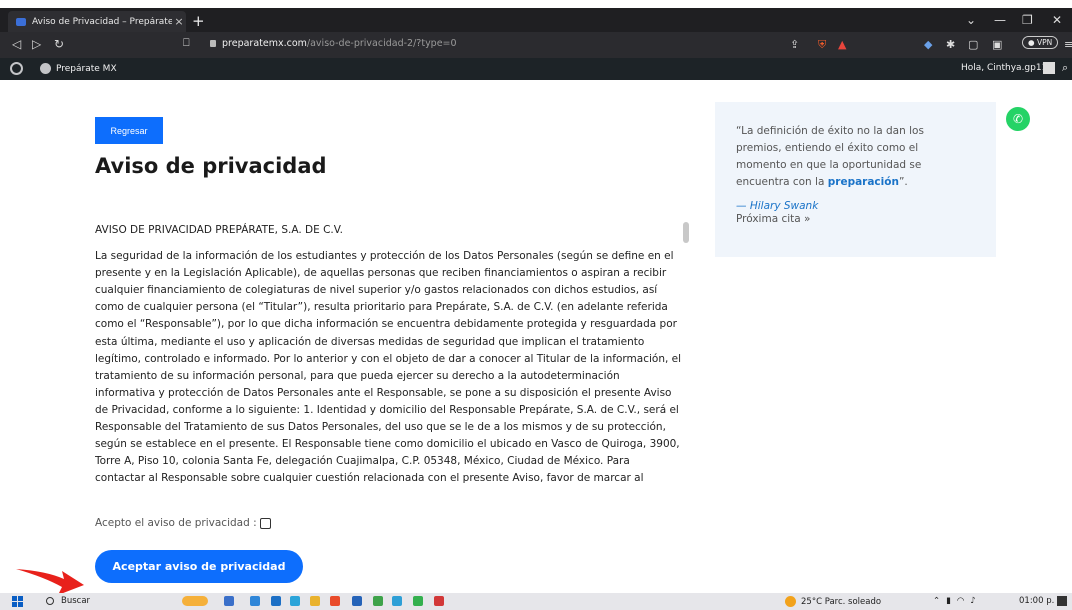 This screenshot has width=1072, height=610. I want to click on tray-chevron-icon: ⌃, so click(936, 601).